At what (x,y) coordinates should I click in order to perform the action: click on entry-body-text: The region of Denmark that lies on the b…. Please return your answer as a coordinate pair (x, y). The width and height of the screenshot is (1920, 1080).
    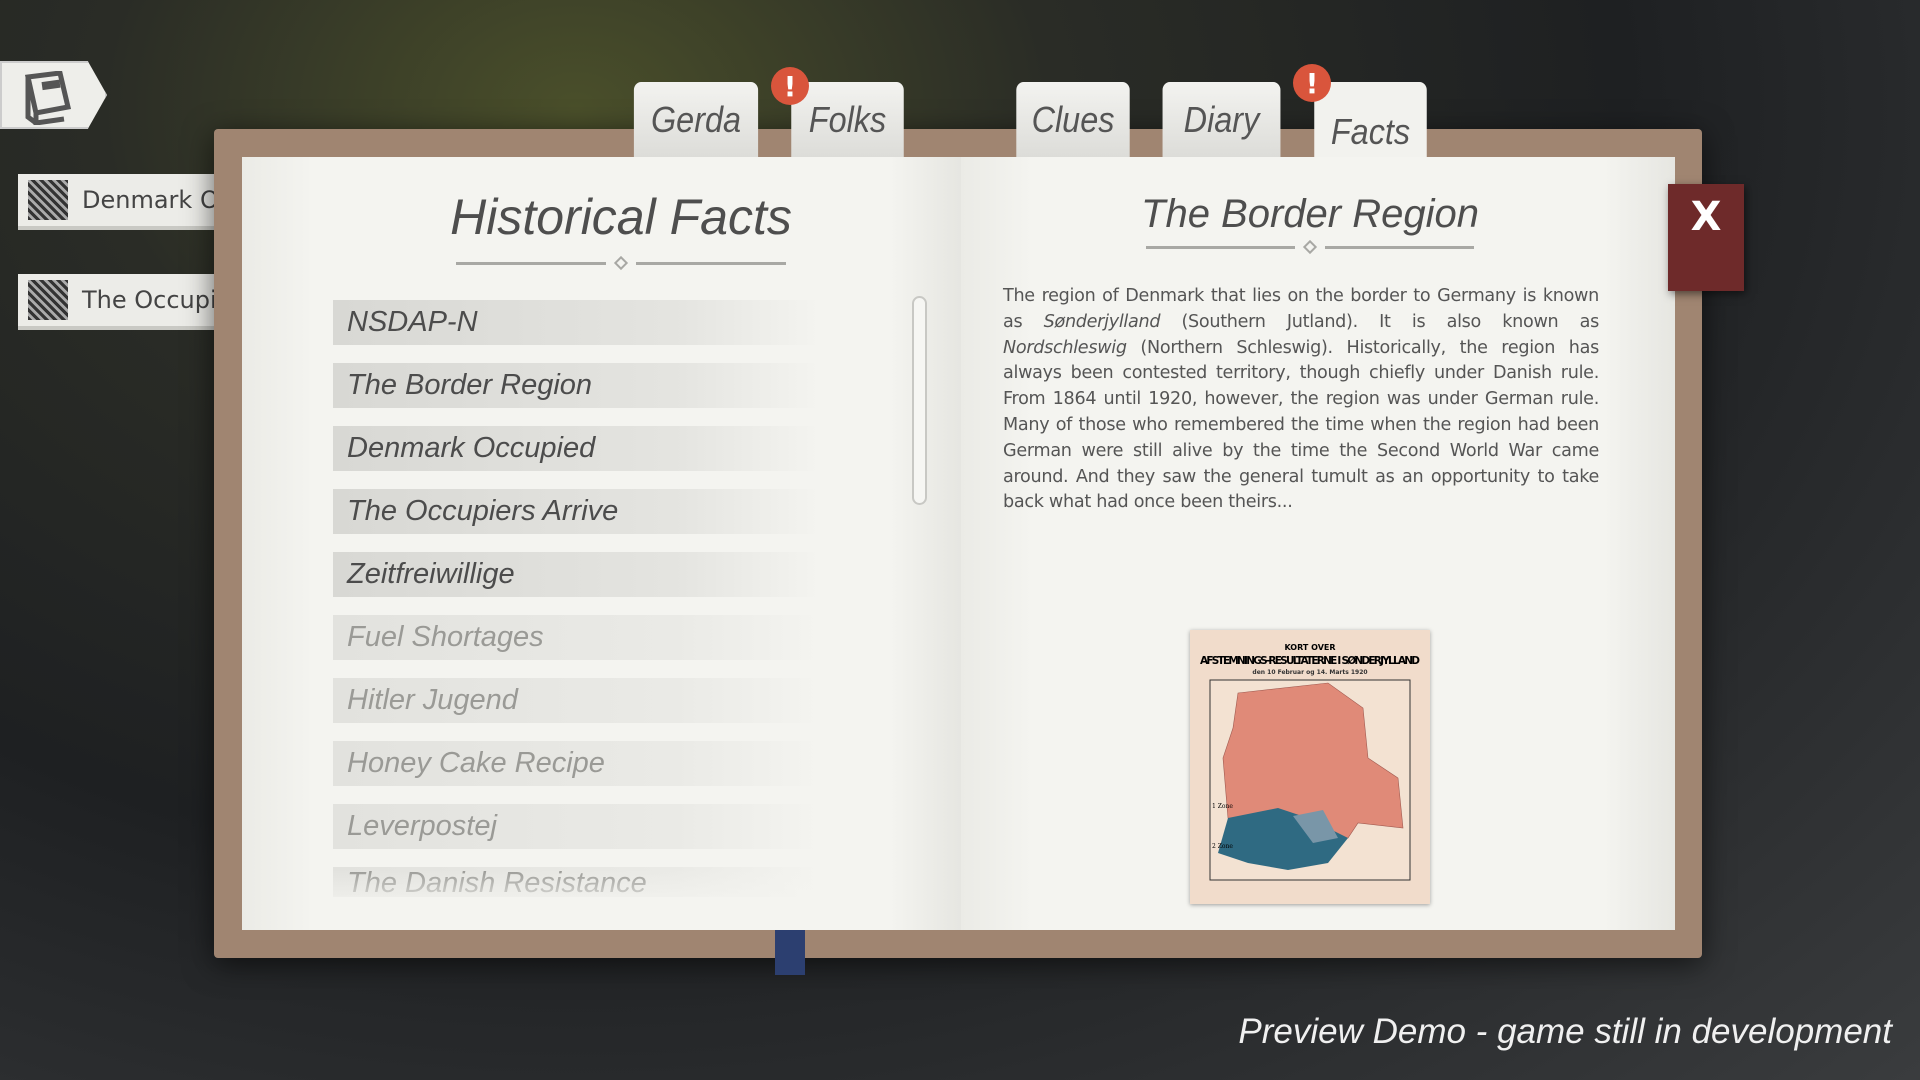
    Looking at the image, I should click on (1301, 400).